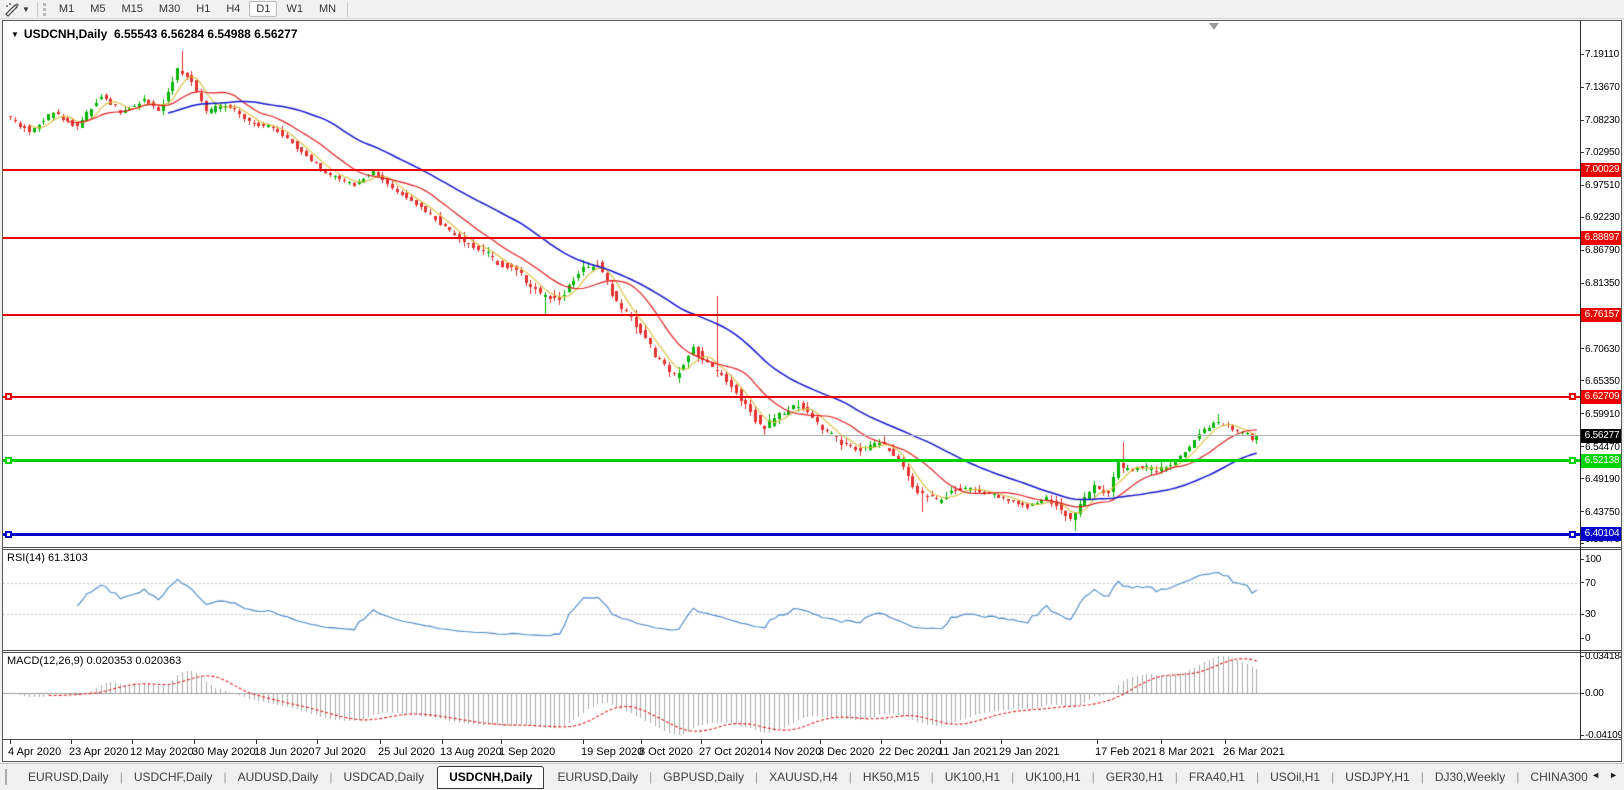 This screenshot has height=790, width=1624. What do you see at coordinates (891, 777) in the screenshot?
I see `tab-hk50-m15: HK50,M15` at bounding box center [891, 777].